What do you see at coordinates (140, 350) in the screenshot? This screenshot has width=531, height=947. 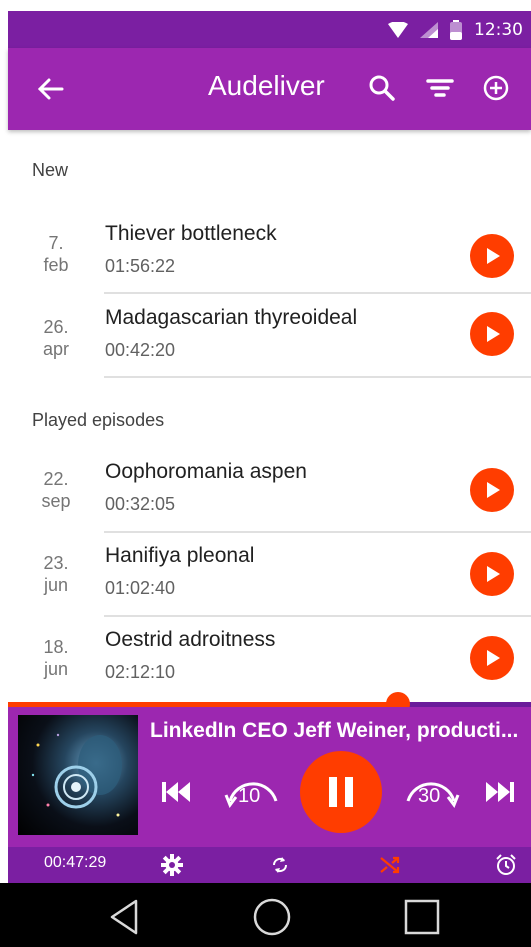 I see `episode-duration: 00:42:20` at bounding box center [140, 350].